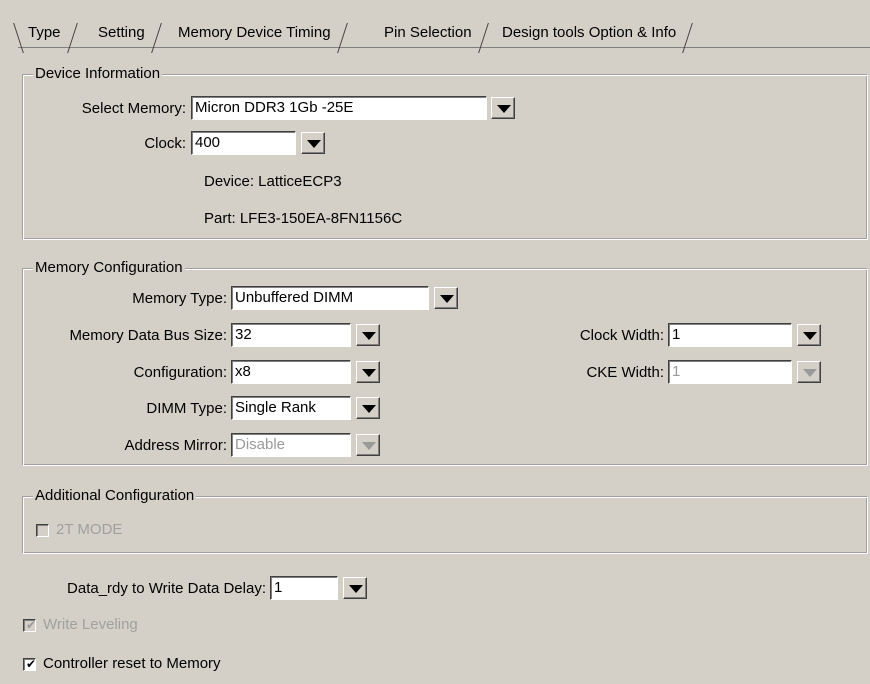 Image resolution: width=870 pixels, height=684 pixels. I want to click on part-info-text: Part: LFE3-150EA-8FN1156C, so click(303, 218).